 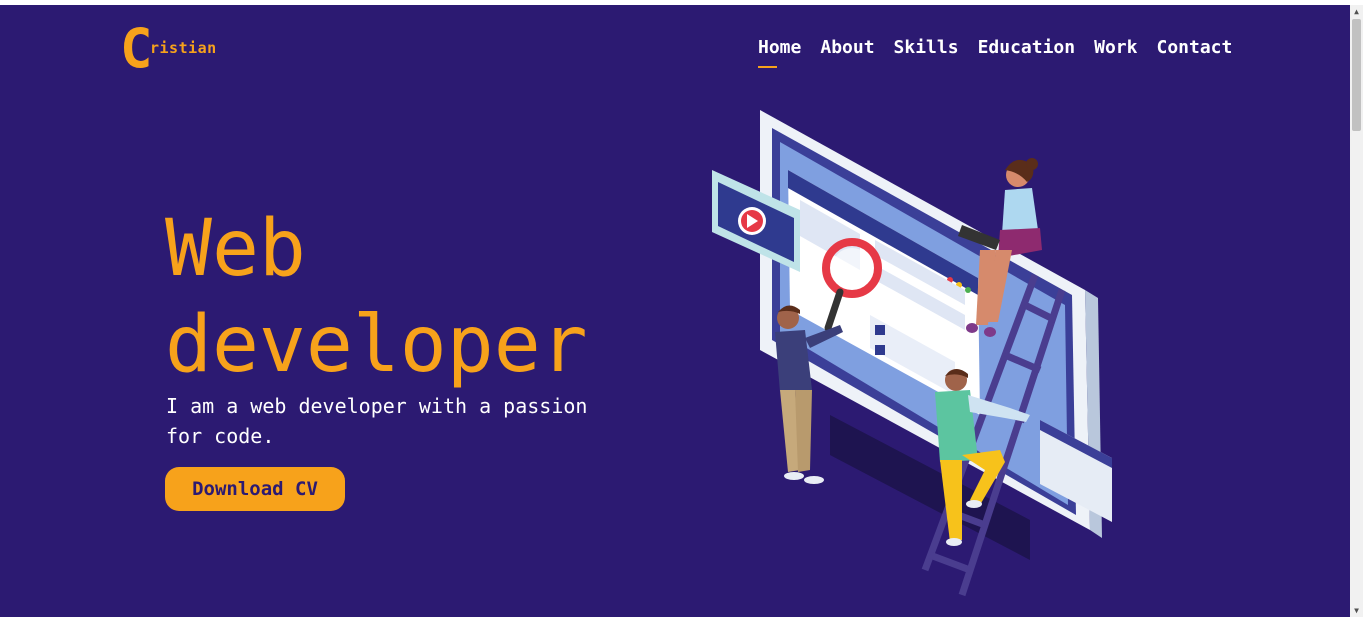 I want to click on hero-title-line1: Web, so click(x=235, y=249).